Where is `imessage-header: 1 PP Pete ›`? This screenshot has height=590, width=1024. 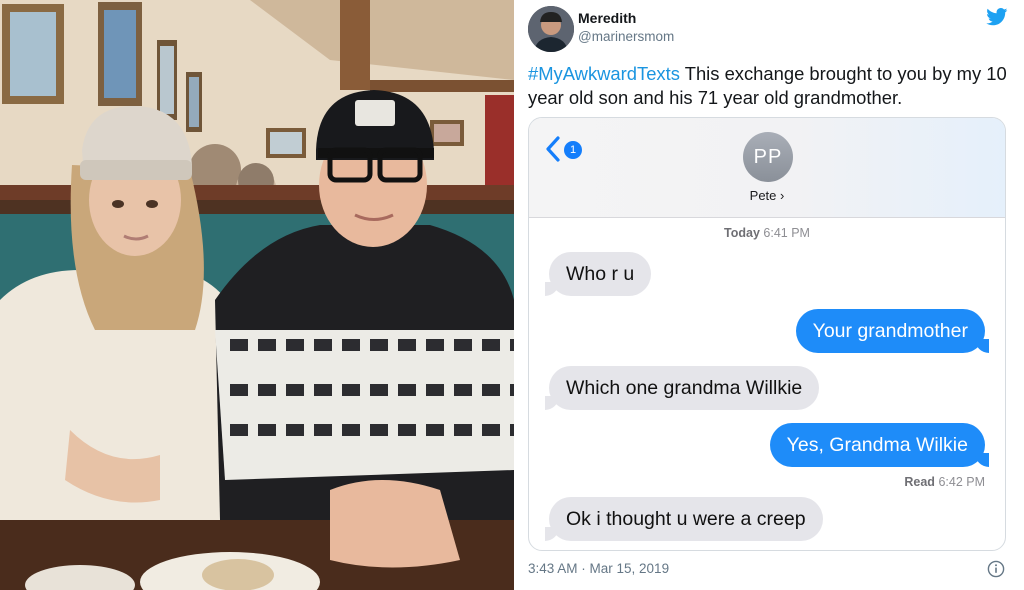
imessage-header: 1 PP Pete › is located at coordinates (767, 168).